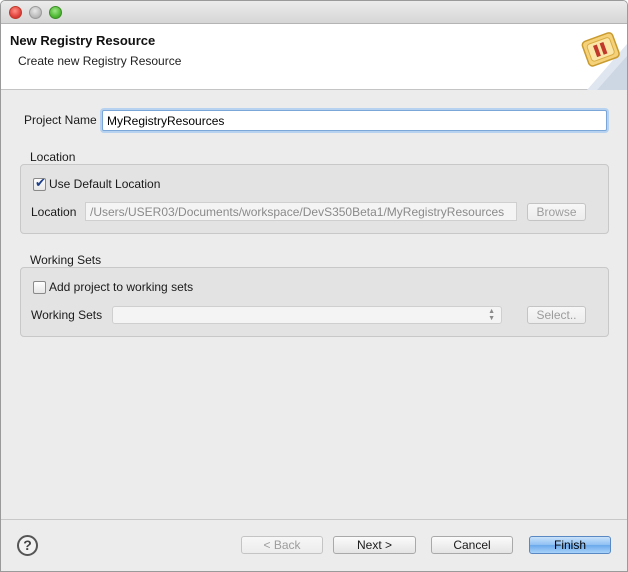  Describe the element at coordinates (374, 545) in the screenshot. I see `next-button: Next >` at that location.